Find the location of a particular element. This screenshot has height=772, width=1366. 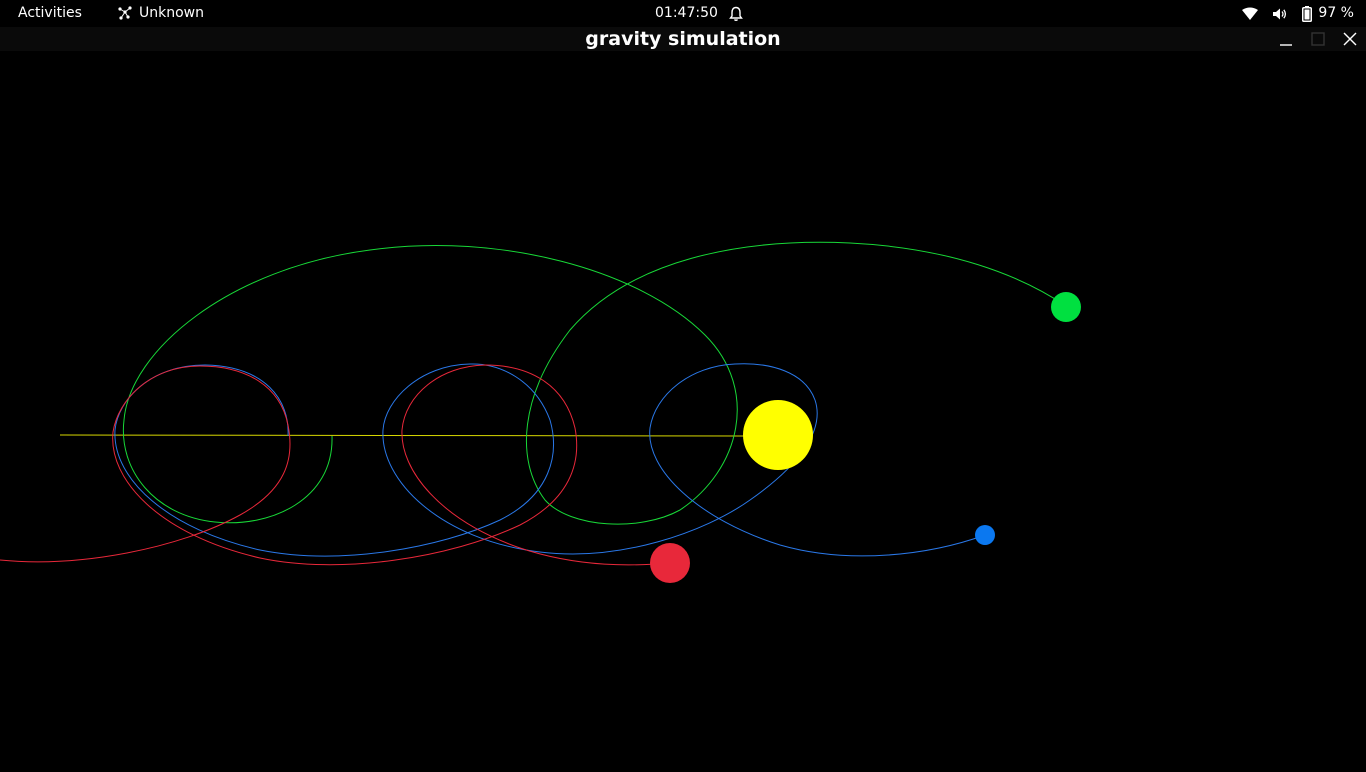

notification-bell is located at coordinates (736, 13).